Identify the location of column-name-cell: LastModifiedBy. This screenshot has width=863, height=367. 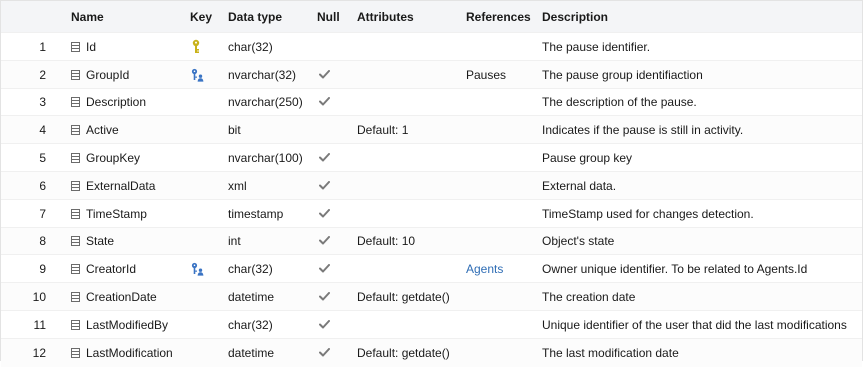
(128, 325).